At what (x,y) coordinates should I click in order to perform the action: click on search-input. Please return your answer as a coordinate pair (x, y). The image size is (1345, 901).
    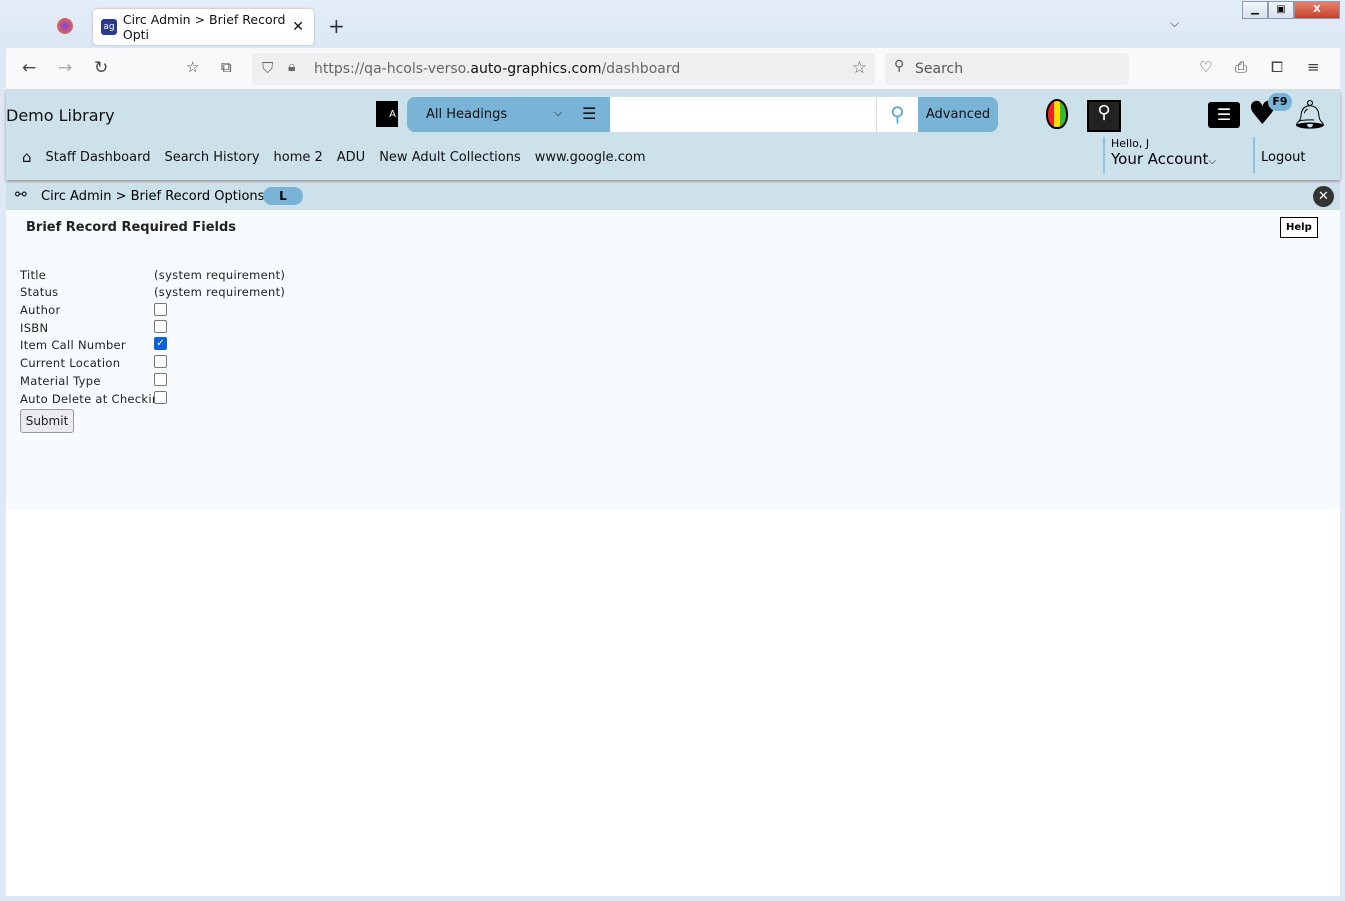
    Looking at the image, I should click on (743, 114).